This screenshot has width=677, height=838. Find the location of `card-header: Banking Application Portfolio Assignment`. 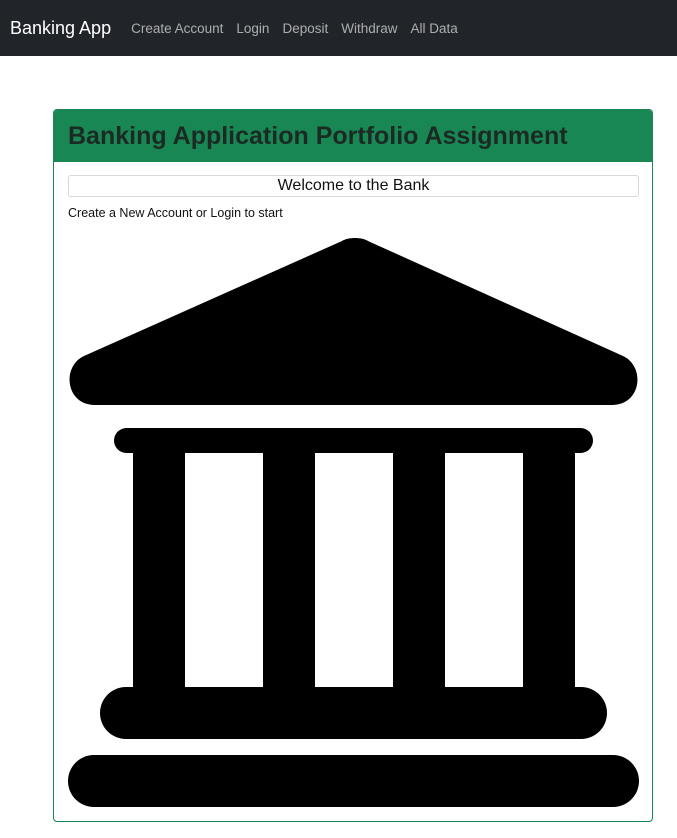

card-header: Banking Application Portfolio Assignment is located at coordinates (353, 136).